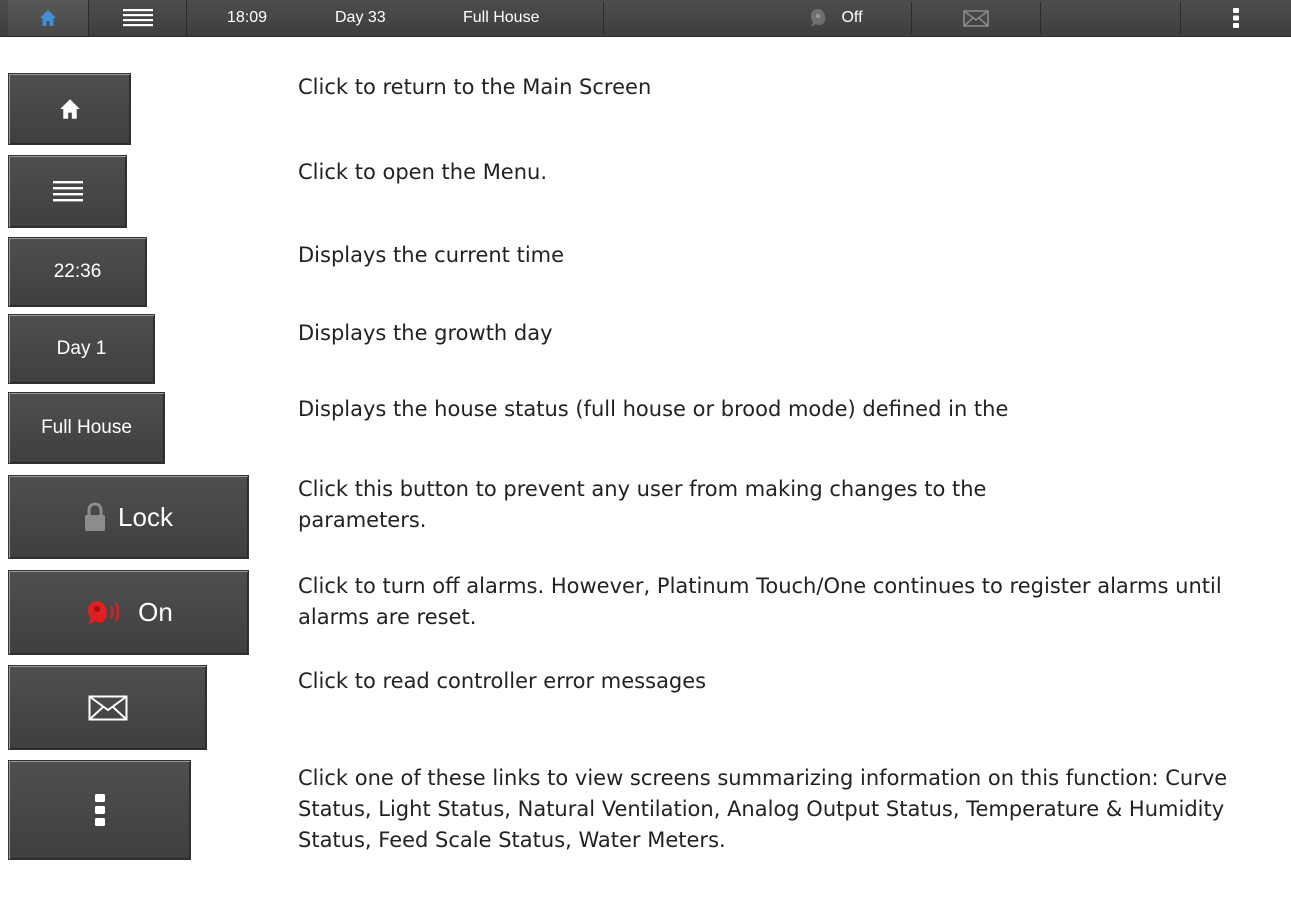  What do you see at coordinates (145, 516) in the screenshot?
I see `lock-label: Lock` at bounding box center [145, 516].